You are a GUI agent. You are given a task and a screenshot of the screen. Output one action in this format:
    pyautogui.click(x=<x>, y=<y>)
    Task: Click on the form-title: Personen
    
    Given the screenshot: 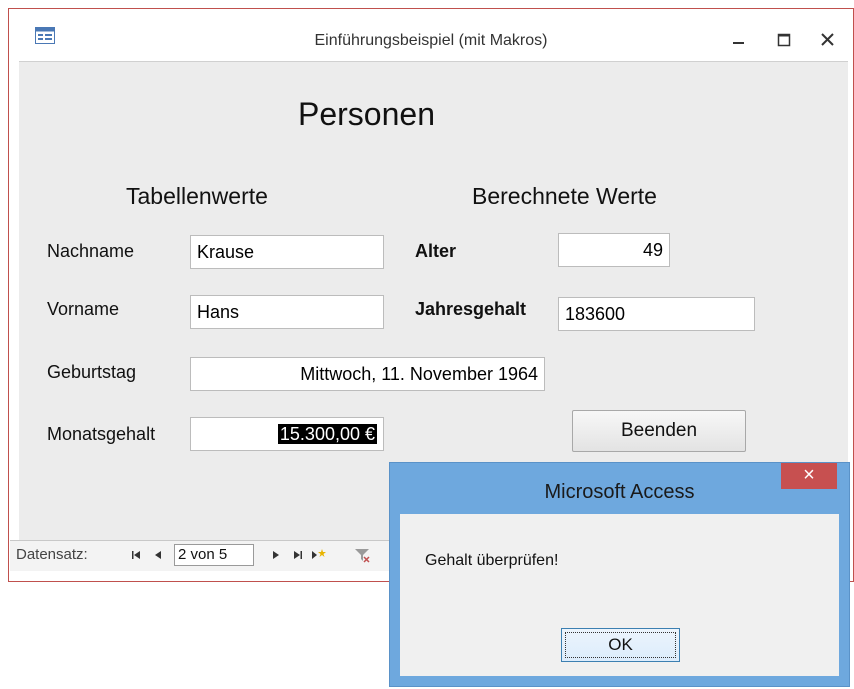 What is the action you would take?
    pyautogui.click(x=366, y=114)
    